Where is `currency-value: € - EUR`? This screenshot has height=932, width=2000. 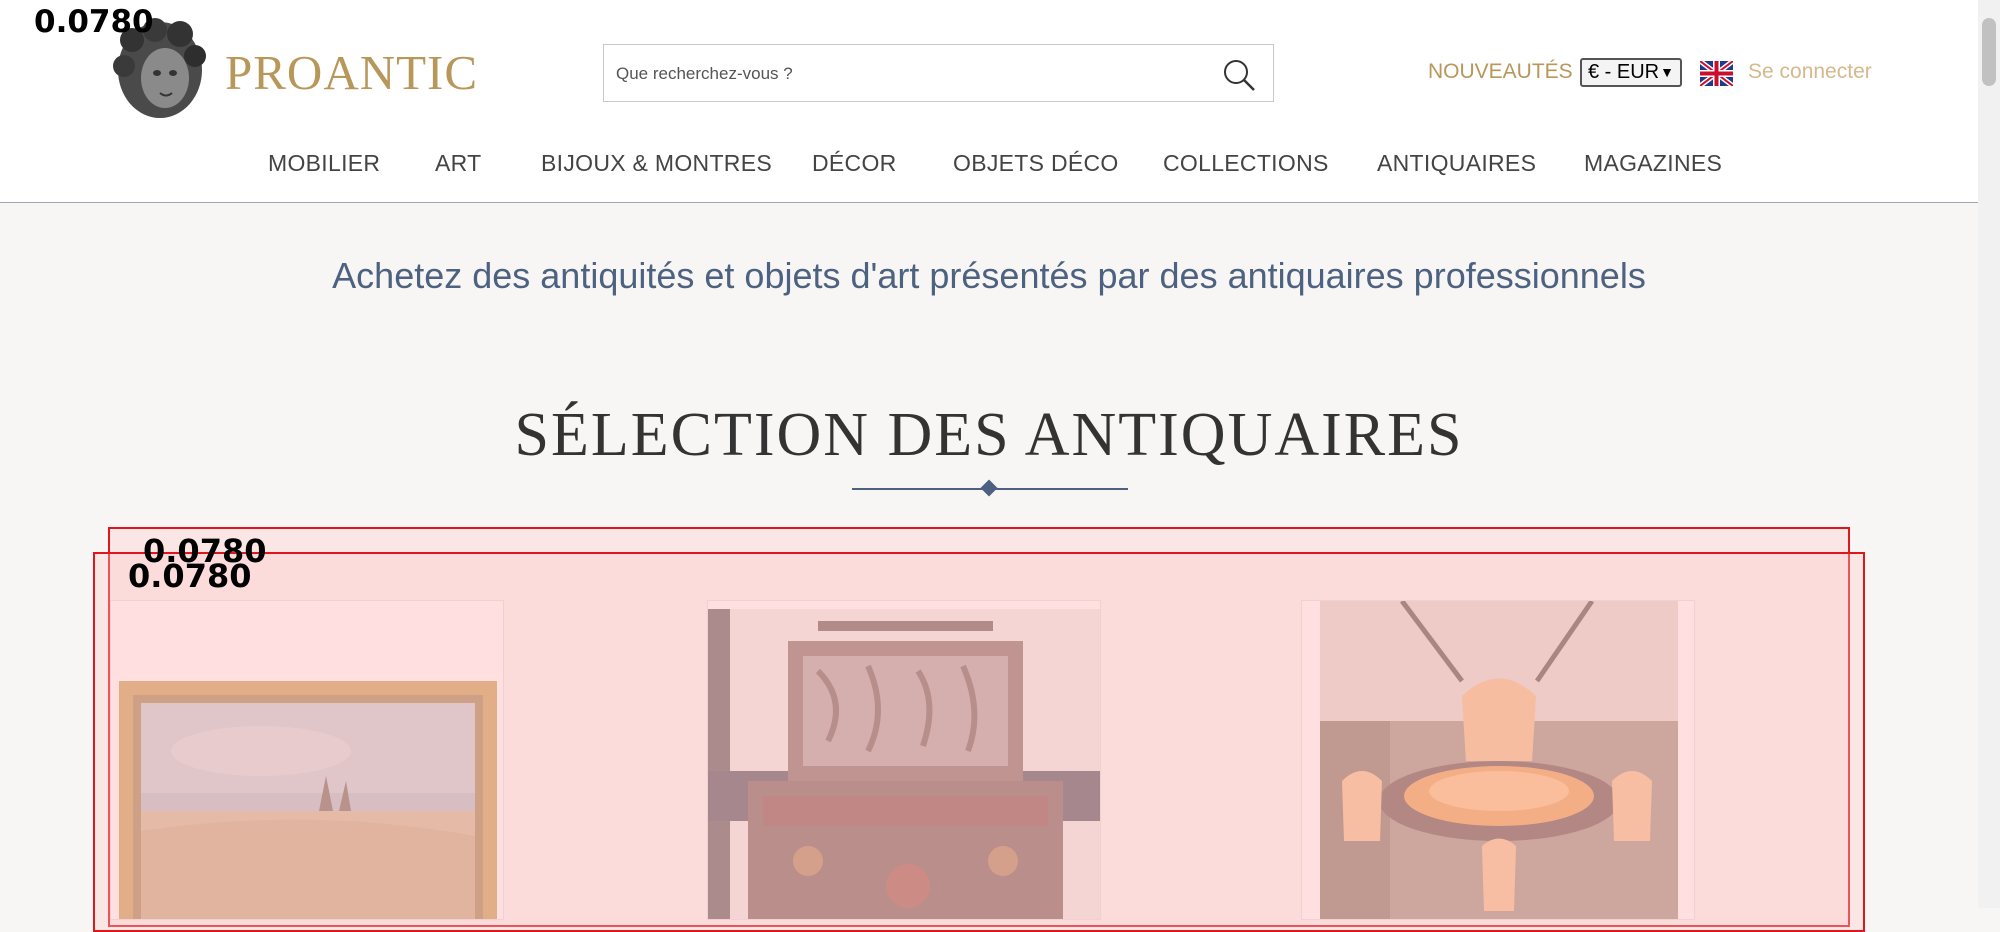
currency-value: € - EUR is located at coordinates (1624, 72).